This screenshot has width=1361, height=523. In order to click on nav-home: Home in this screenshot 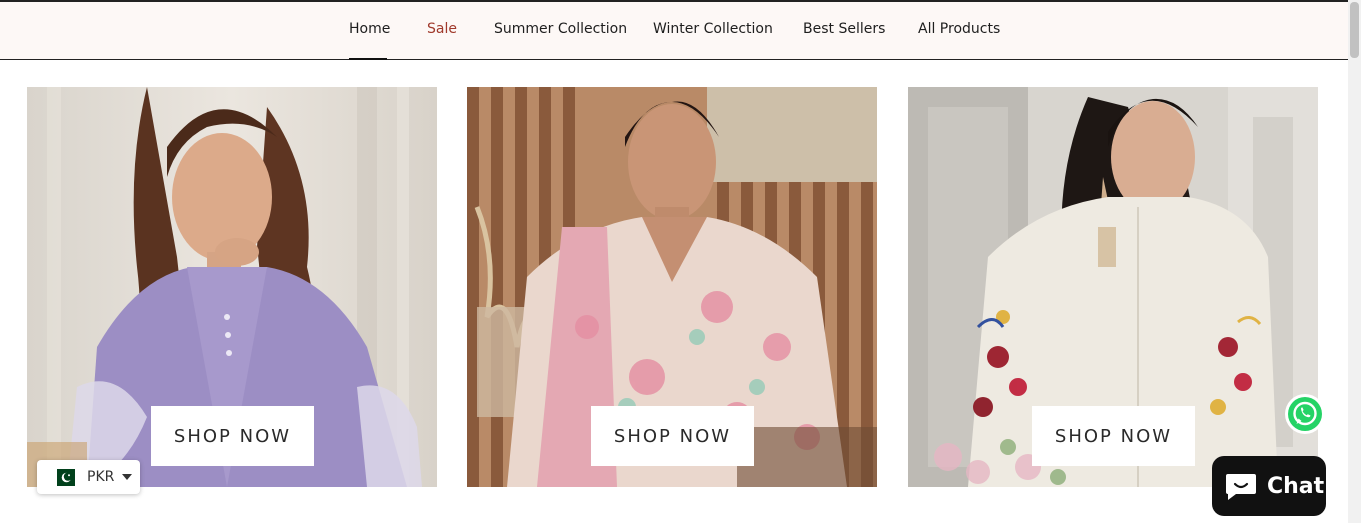, I will do `click(369, 29)`.